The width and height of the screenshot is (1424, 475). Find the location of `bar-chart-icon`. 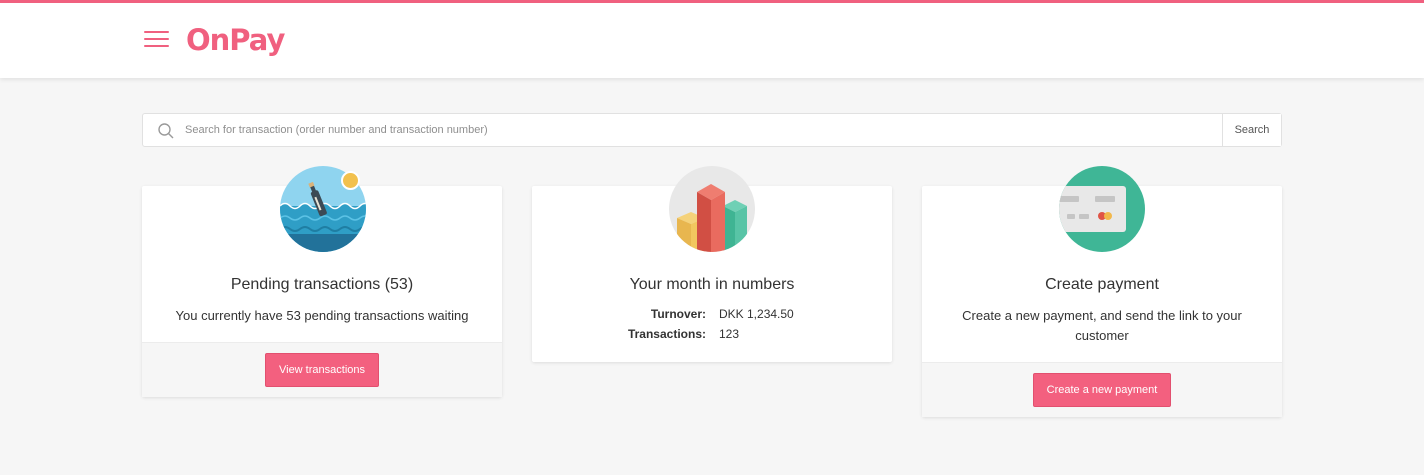

bar-chart-icon is located at coordinates (712, 209).